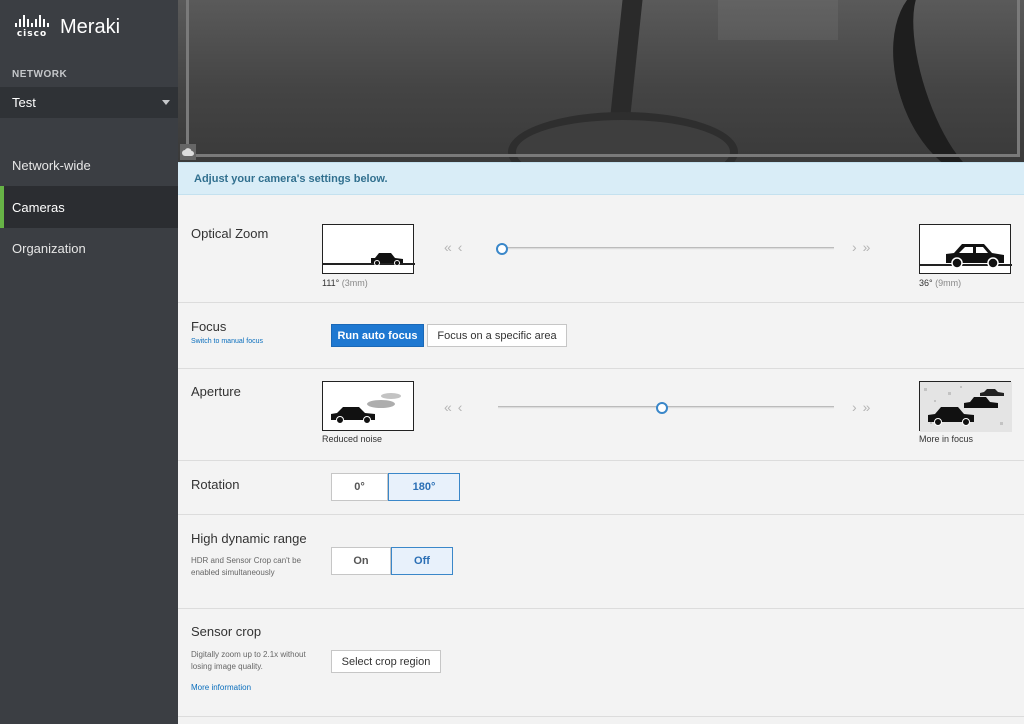 This screenshot has height=724, width=1024. What do you see at coordinates (948, 283) in the screenshot?
I see `telephoto-mm: (9mm)` at bounding box center [948, 283].